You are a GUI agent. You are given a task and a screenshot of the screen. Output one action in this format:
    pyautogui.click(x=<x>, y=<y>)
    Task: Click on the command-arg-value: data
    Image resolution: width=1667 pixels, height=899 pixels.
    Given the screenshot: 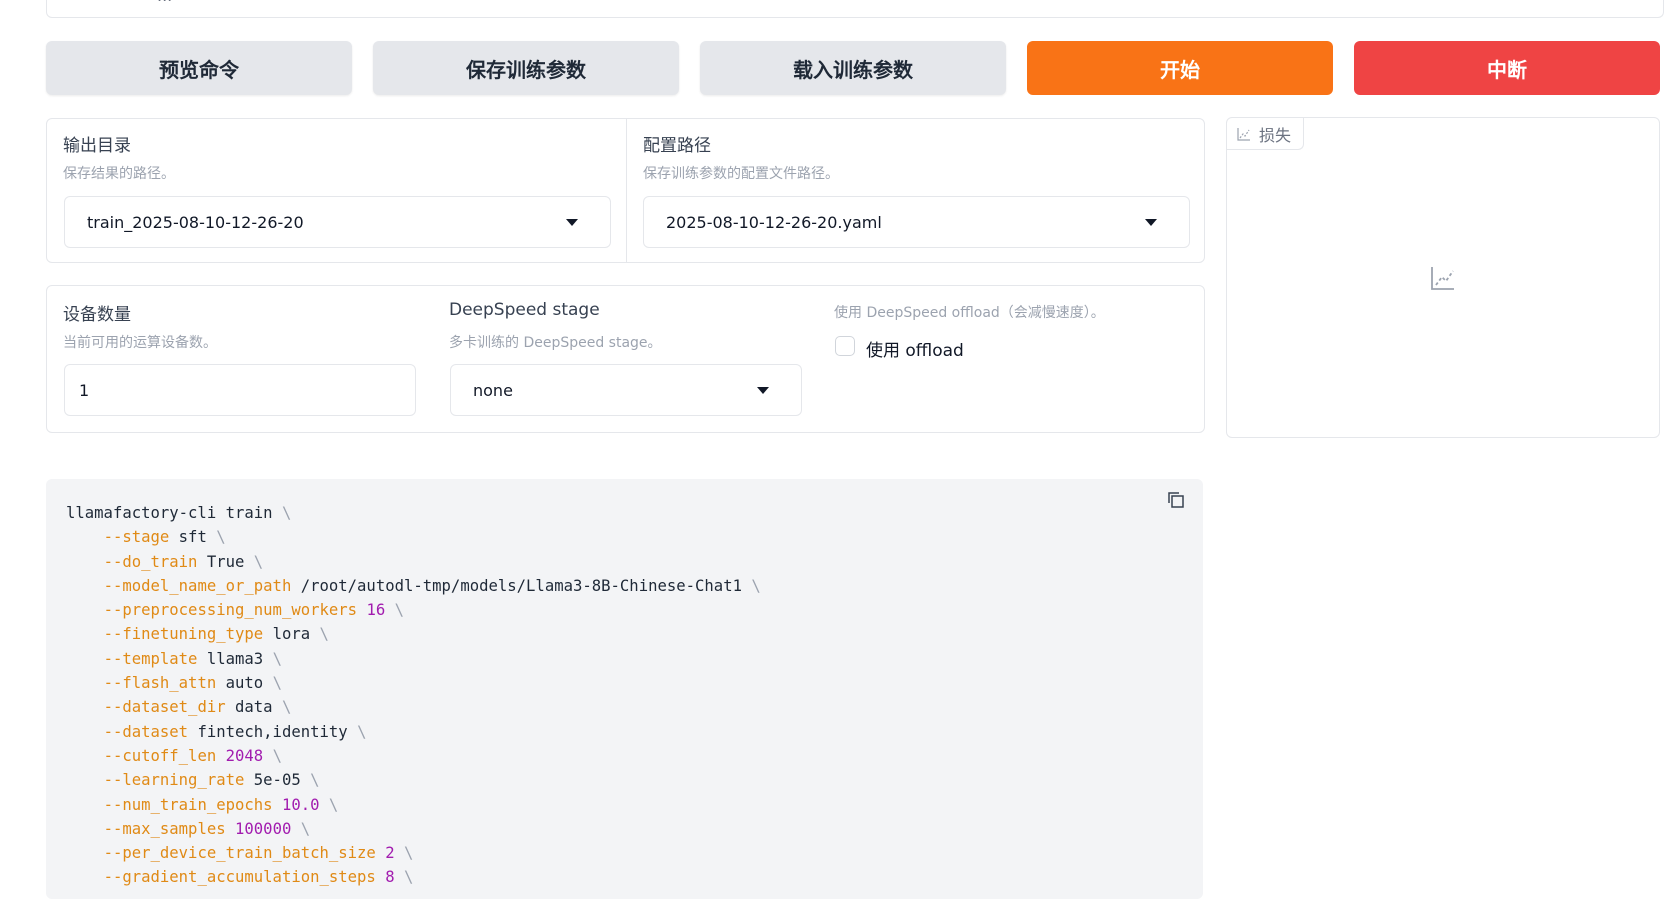 What is the action you would take?
    pyautogui.click(x=254, y=707)
    